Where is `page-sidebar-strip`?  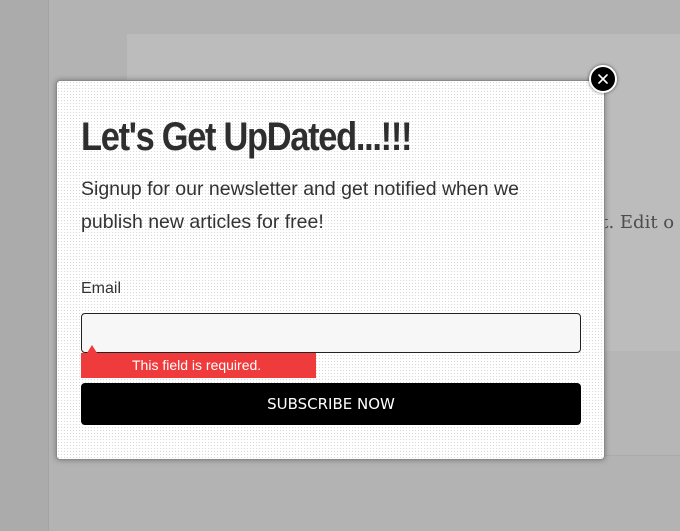
page-sidebar-strip is located at coordinates (24, 265).